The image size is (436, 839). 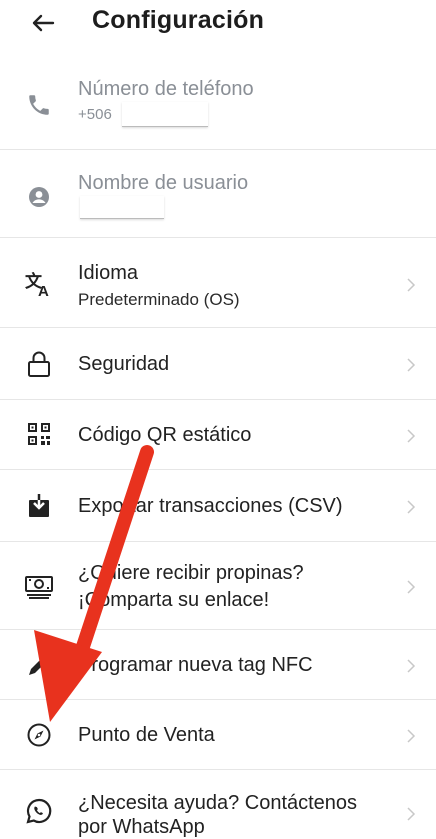 What do you see at coordinates (39, 105) in the screenshot?
I see `phone-icon` at bounding box center [39, 105].